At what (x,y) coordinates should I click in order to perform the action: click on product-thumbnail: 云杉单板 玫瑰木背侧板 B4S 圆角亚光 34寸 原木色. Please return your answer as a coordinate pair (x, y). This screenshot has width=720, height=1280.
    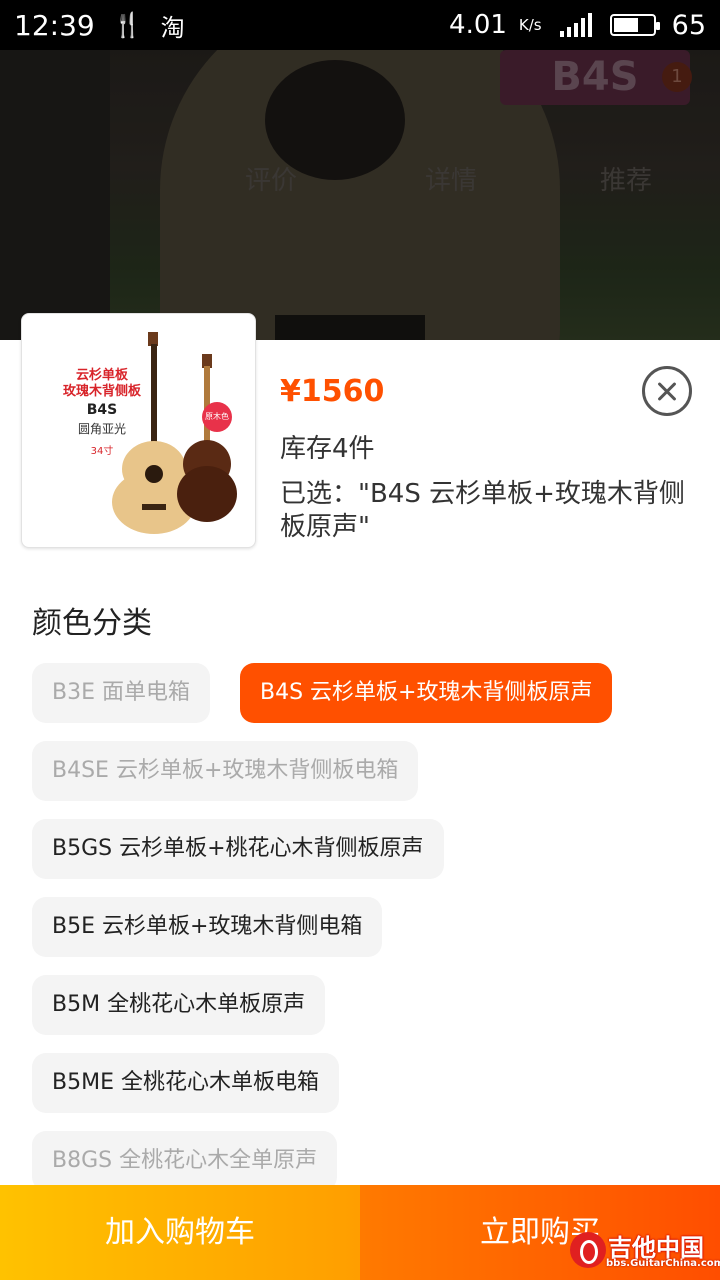
    Looking at the image, I should click on (138, 430).